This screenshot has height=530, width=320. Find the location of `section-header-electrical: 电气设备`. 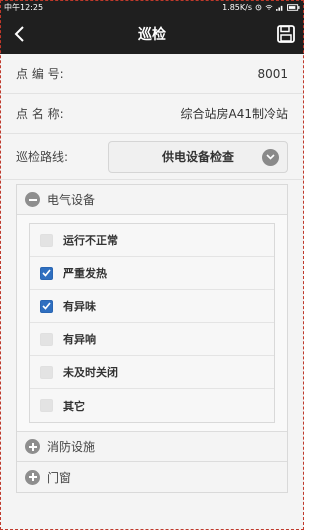

section-header-electrical: 电气设备 is located at coordinates (152, 200).